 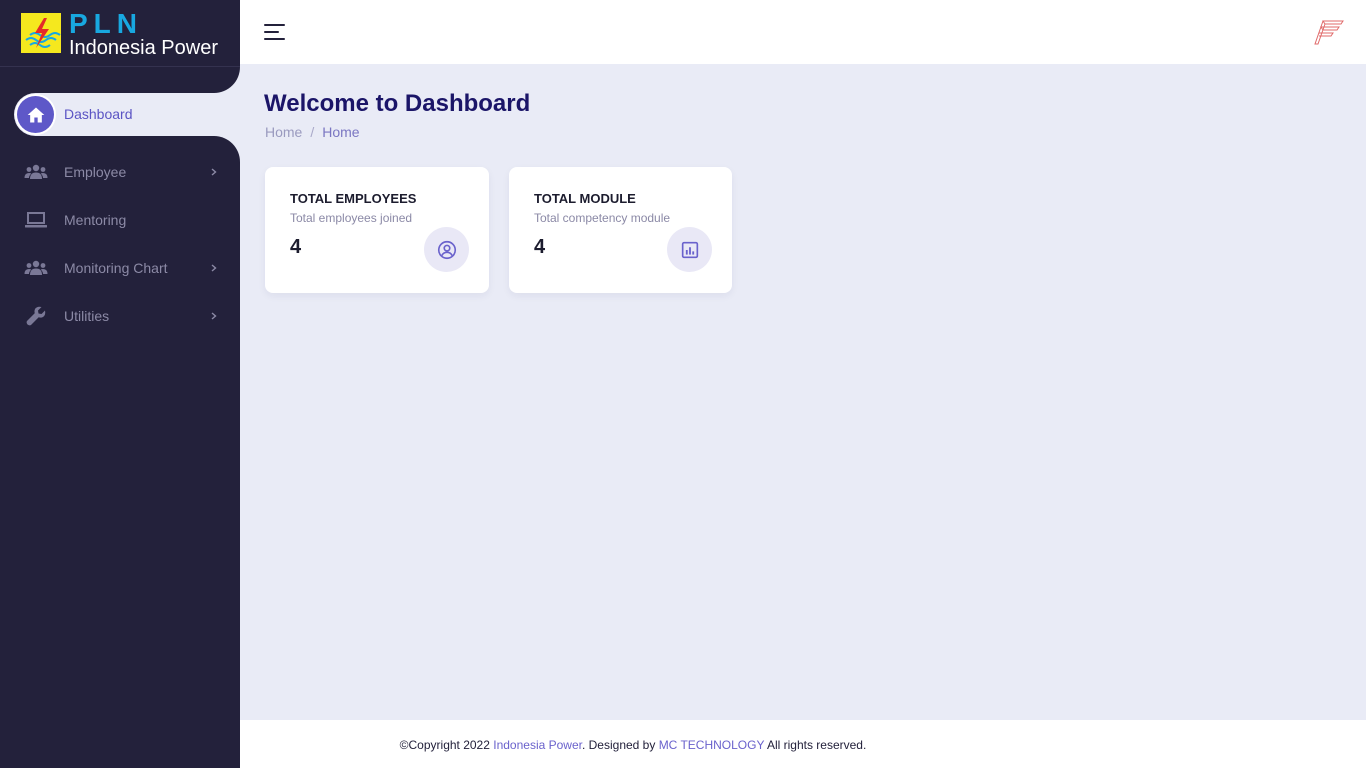 What do you see at coordinates (87, 316) in the screenshot?
I see `sidebar-item-label: Utilities` at bounding box center [87, 316].